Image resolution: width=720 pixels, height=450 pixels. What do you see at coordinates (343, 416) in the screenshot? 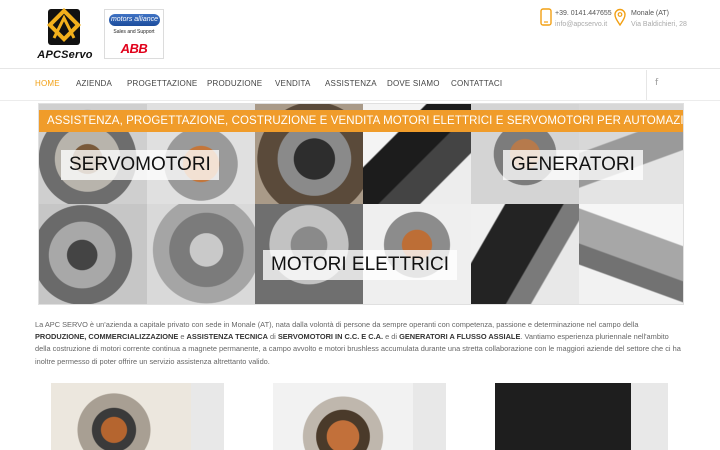
I see `product-card-2-photo` at bounding box center [343, 416].